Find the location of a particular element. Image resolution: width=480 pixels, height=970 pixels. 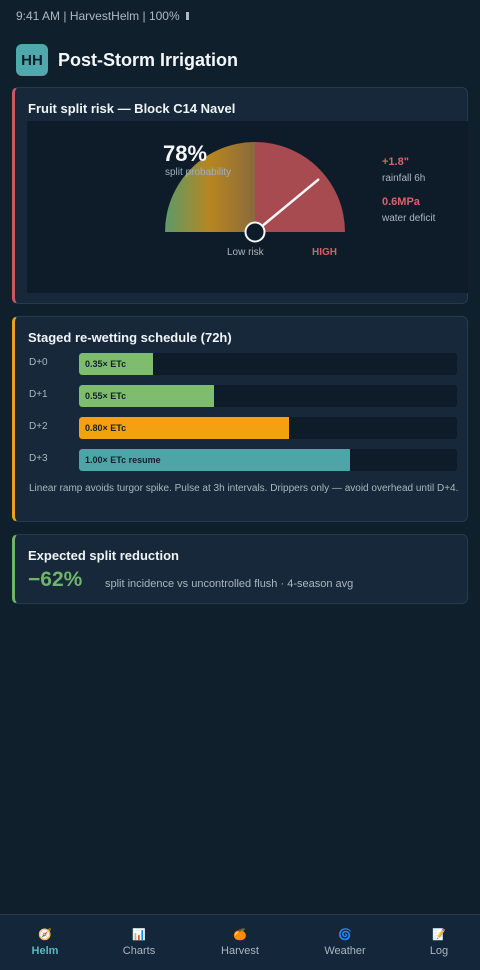

schedule-row: D+2 0.80× ETc is located at coordinates (243, 428).